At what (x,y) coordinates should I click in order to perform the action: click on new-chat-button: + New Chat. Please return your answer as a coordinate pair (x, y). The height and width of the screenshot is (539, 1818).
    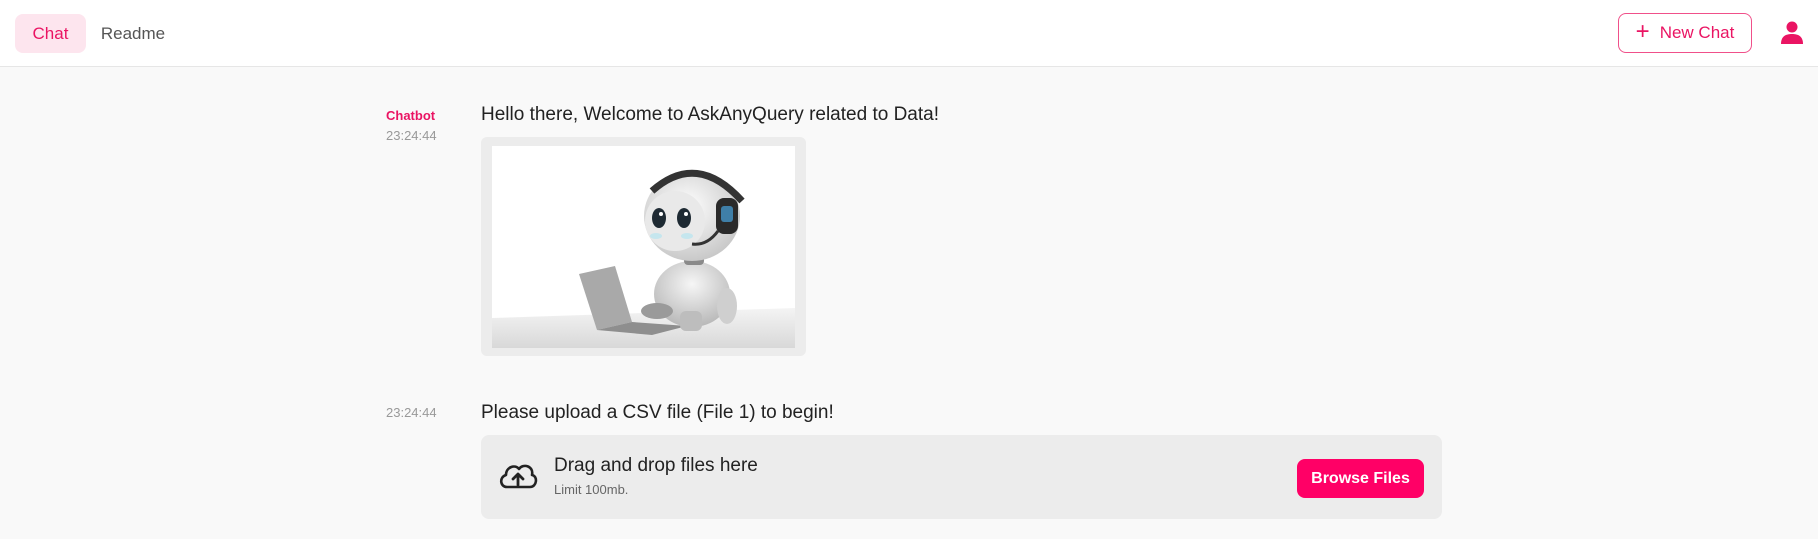
    Looking at the image, I should click on (1685, 33).